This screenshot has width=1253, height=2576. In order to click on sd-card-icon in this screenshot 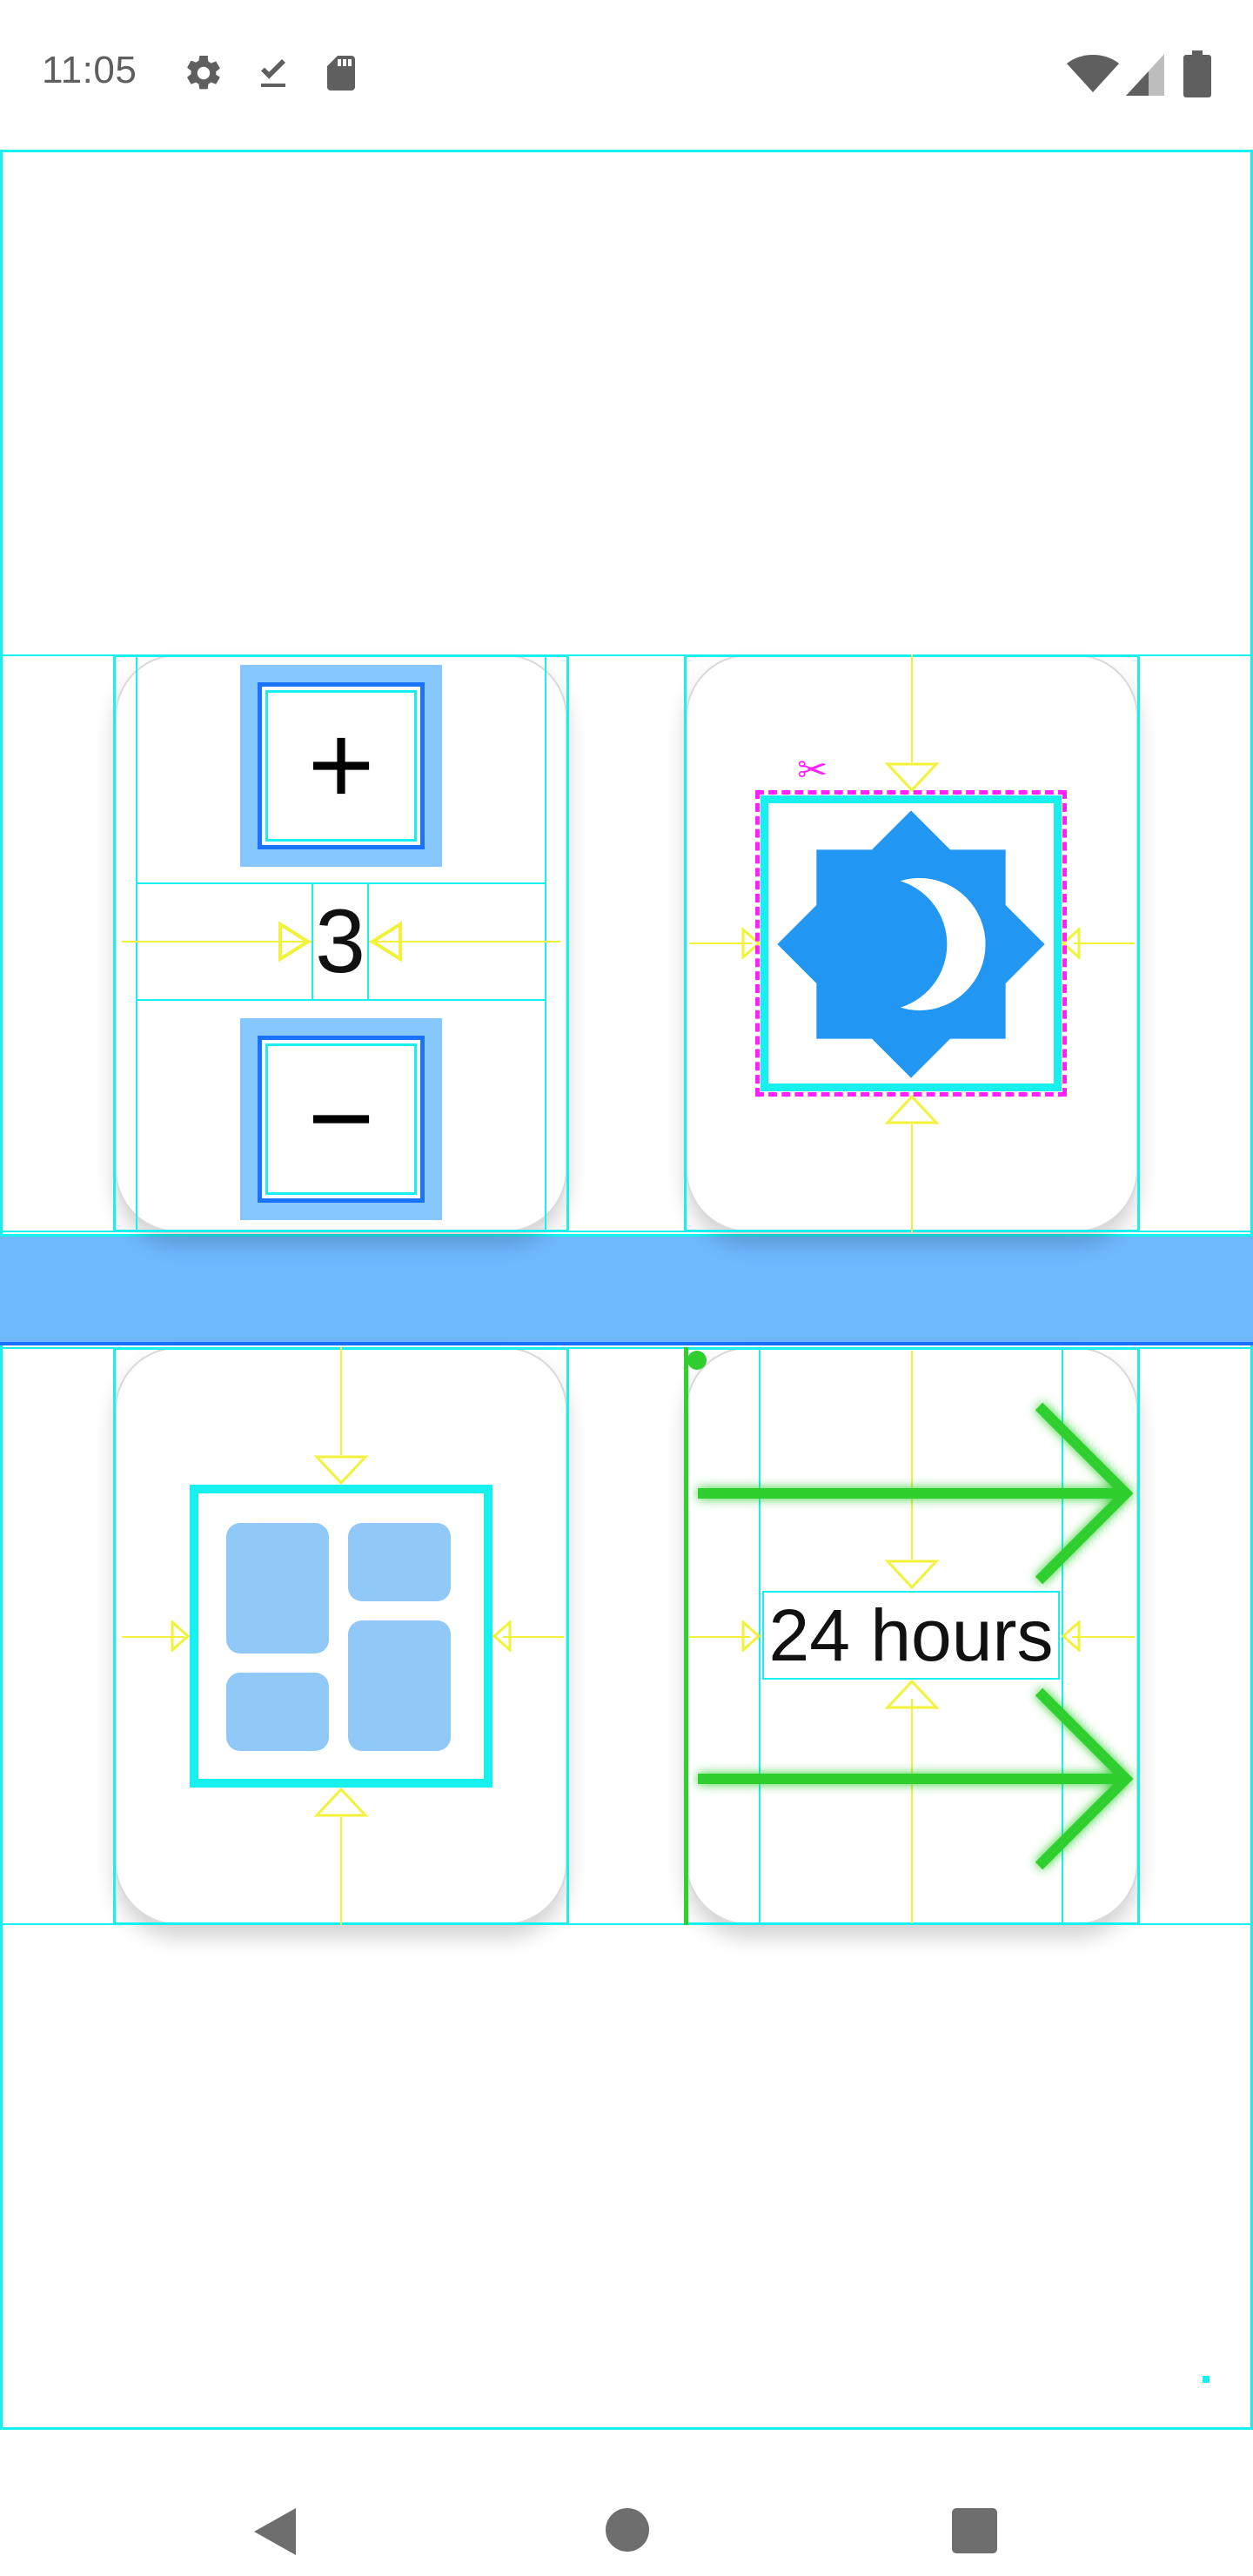, I will do `click(341, 73)`.